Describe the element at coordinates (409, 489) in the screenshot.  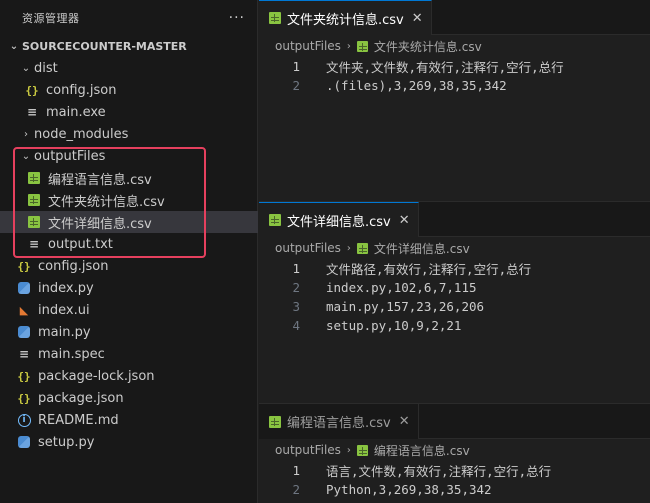
I see `line-text: Python,3,269,38,35,342` at that location.